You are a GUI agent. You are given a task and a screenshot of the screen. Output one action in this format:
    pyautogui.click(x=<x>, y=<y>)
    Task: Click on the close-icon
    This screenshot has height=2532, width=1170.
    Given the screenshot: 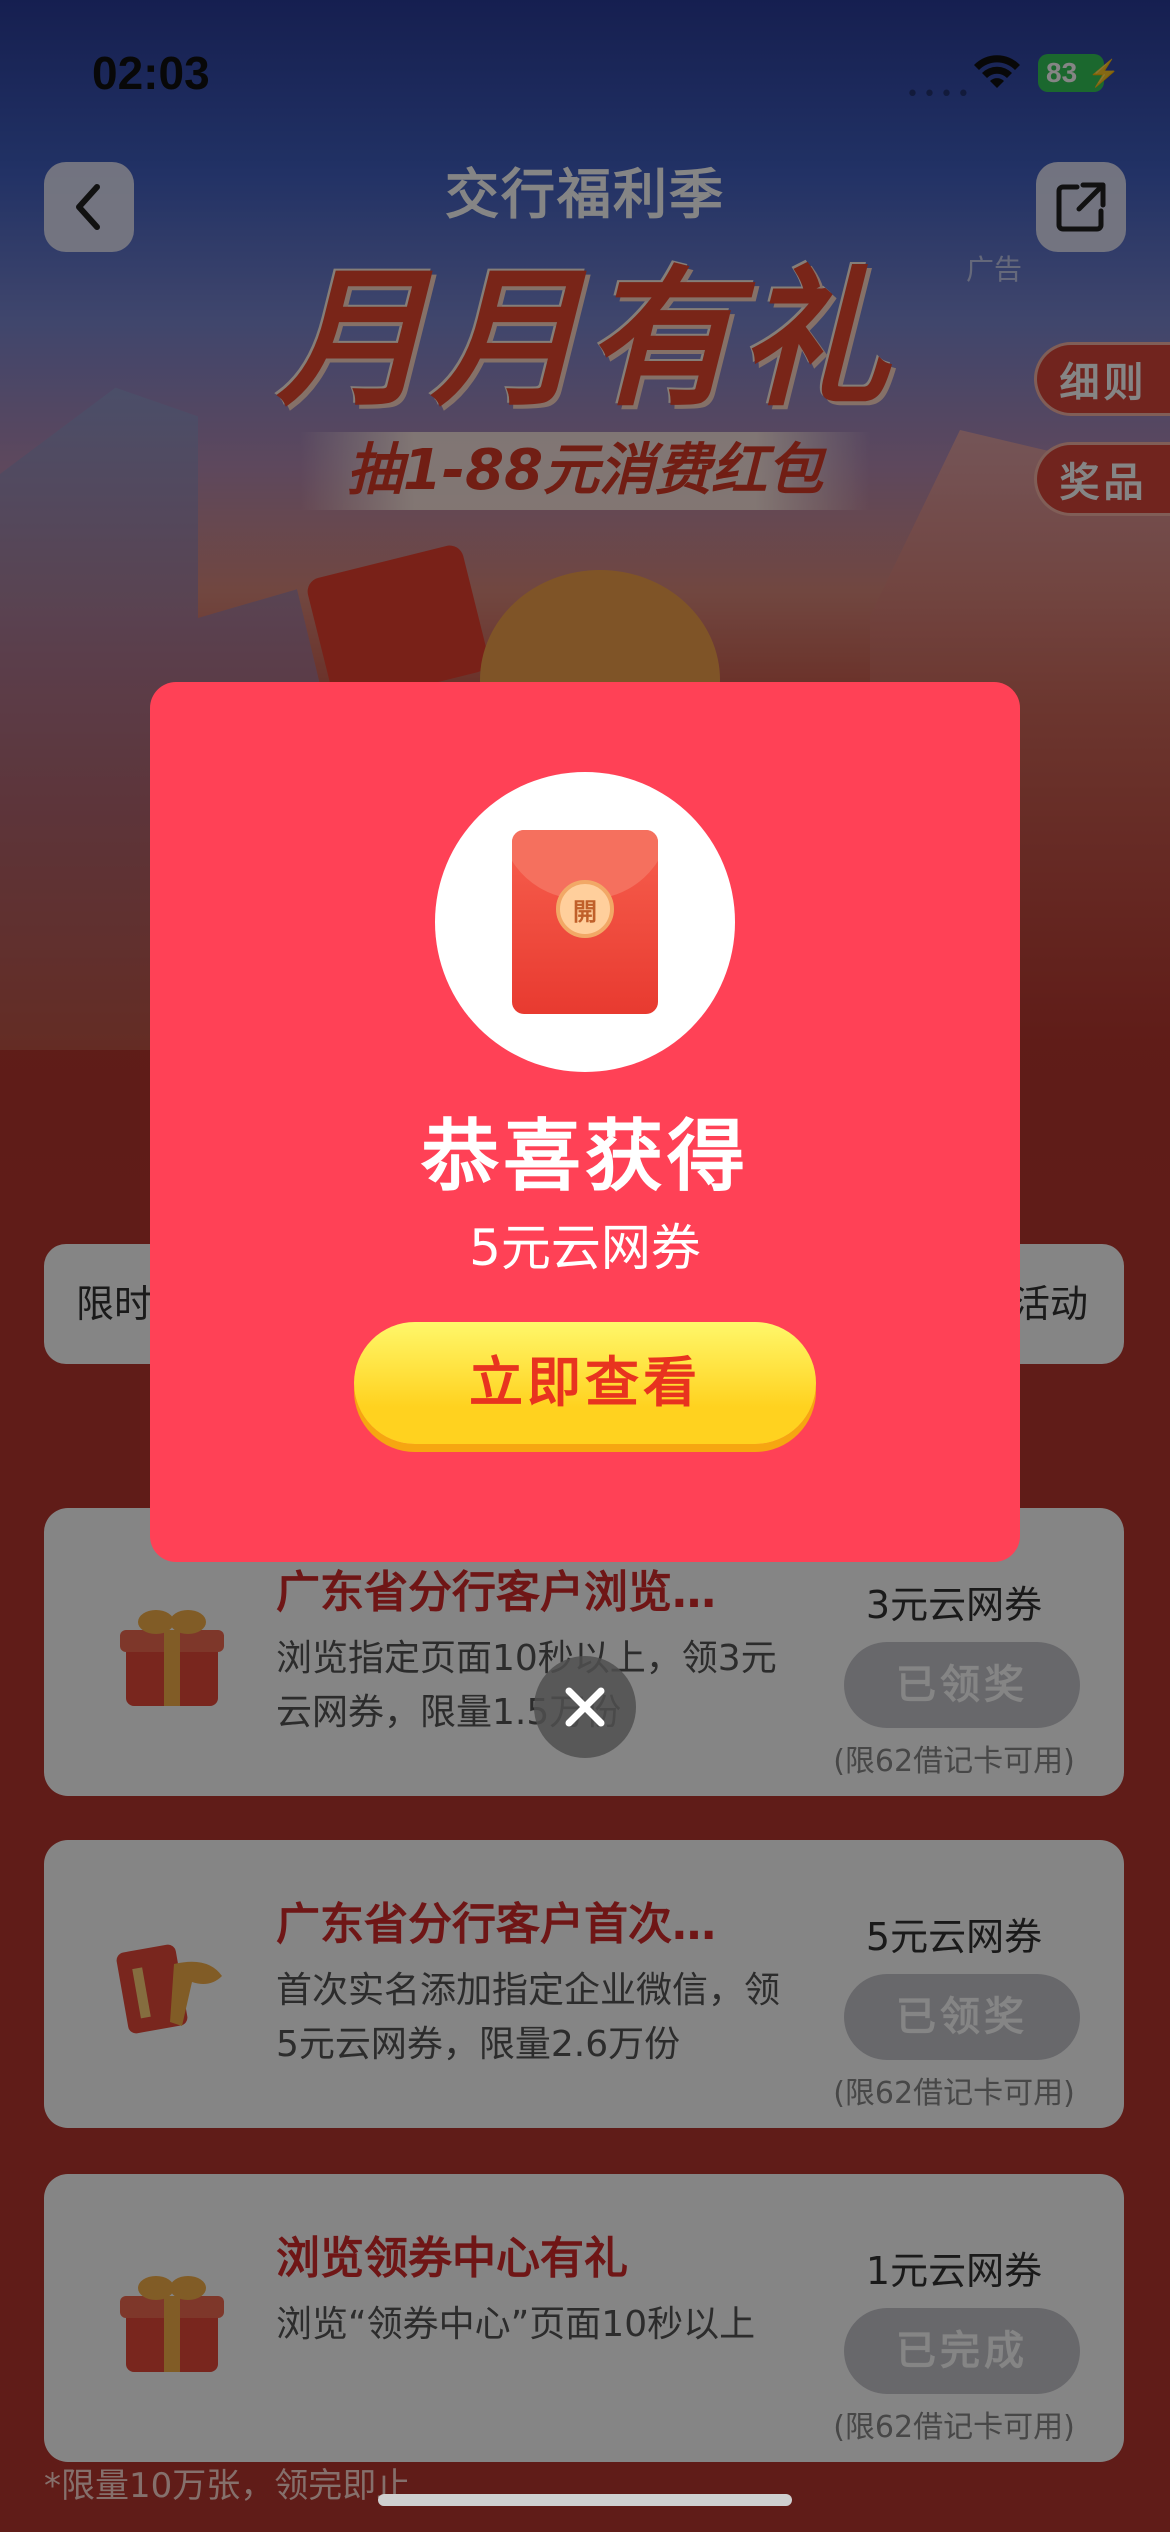 What is the action you would take?
    pyautogui.click(x=585, y=1707)
    